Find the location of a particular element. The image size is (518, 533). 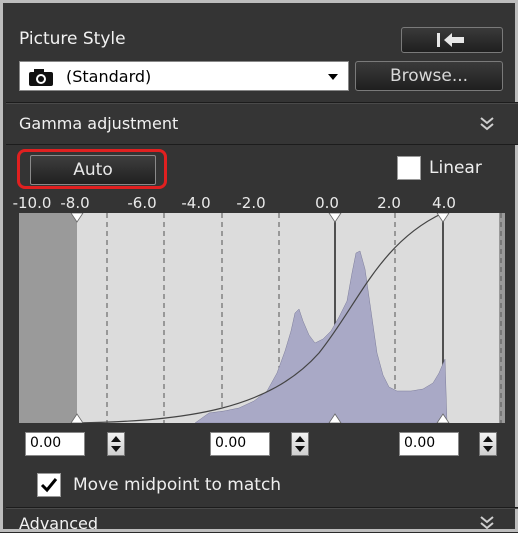

black-point-field: 0.00 is located at coordinates (55, 444).